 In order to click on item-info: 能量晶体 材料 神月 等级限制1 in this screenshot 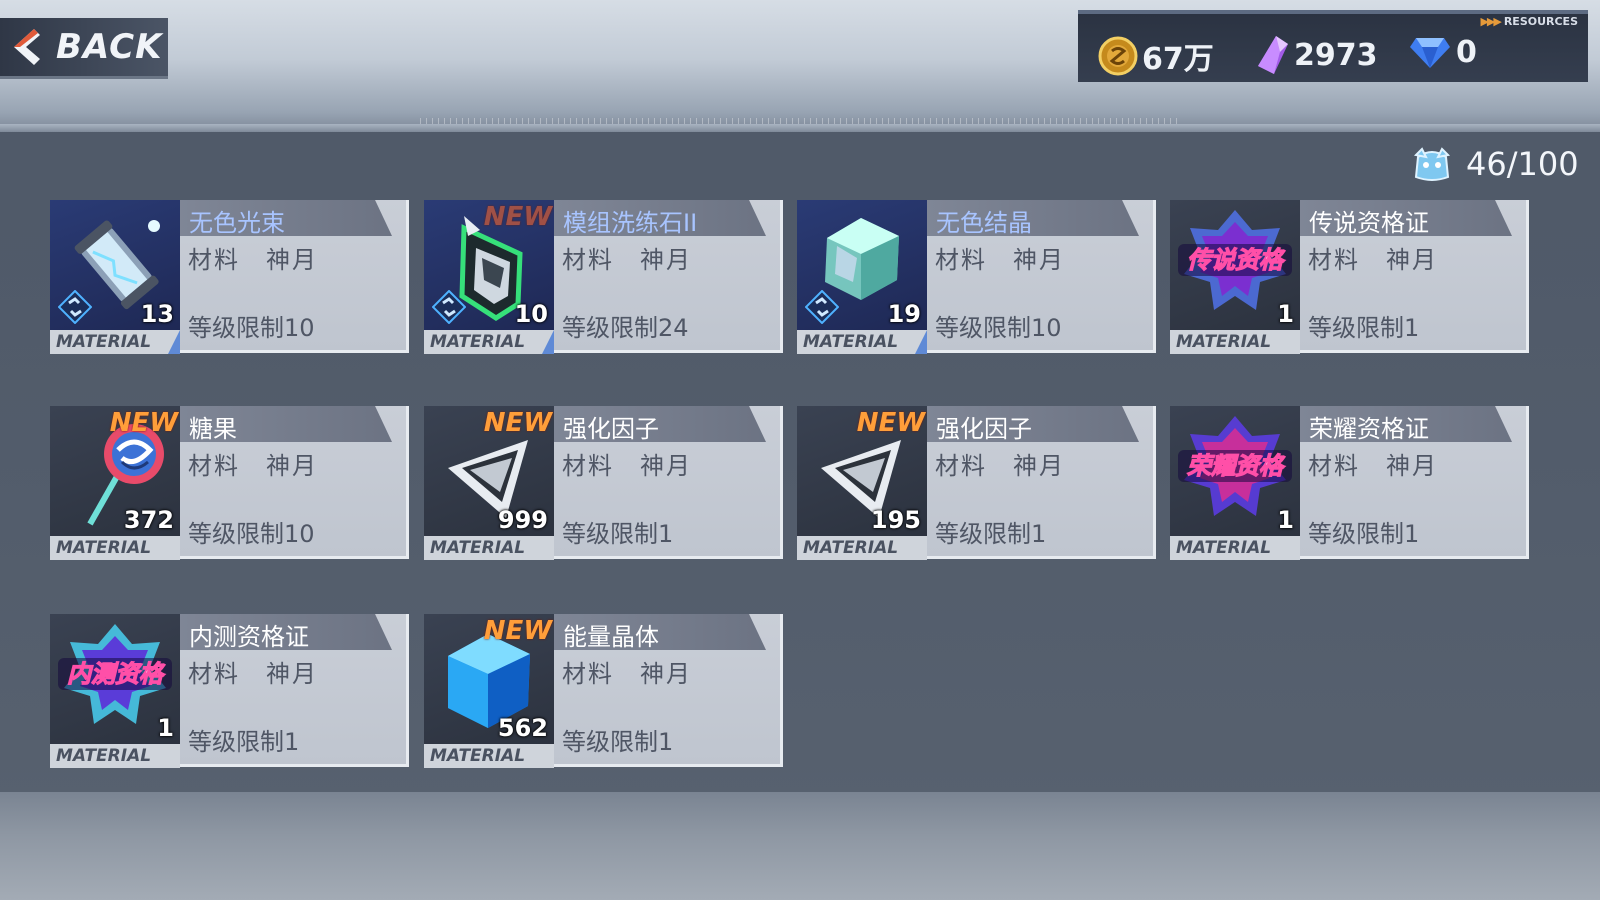, I will do `click(668, 690)`.